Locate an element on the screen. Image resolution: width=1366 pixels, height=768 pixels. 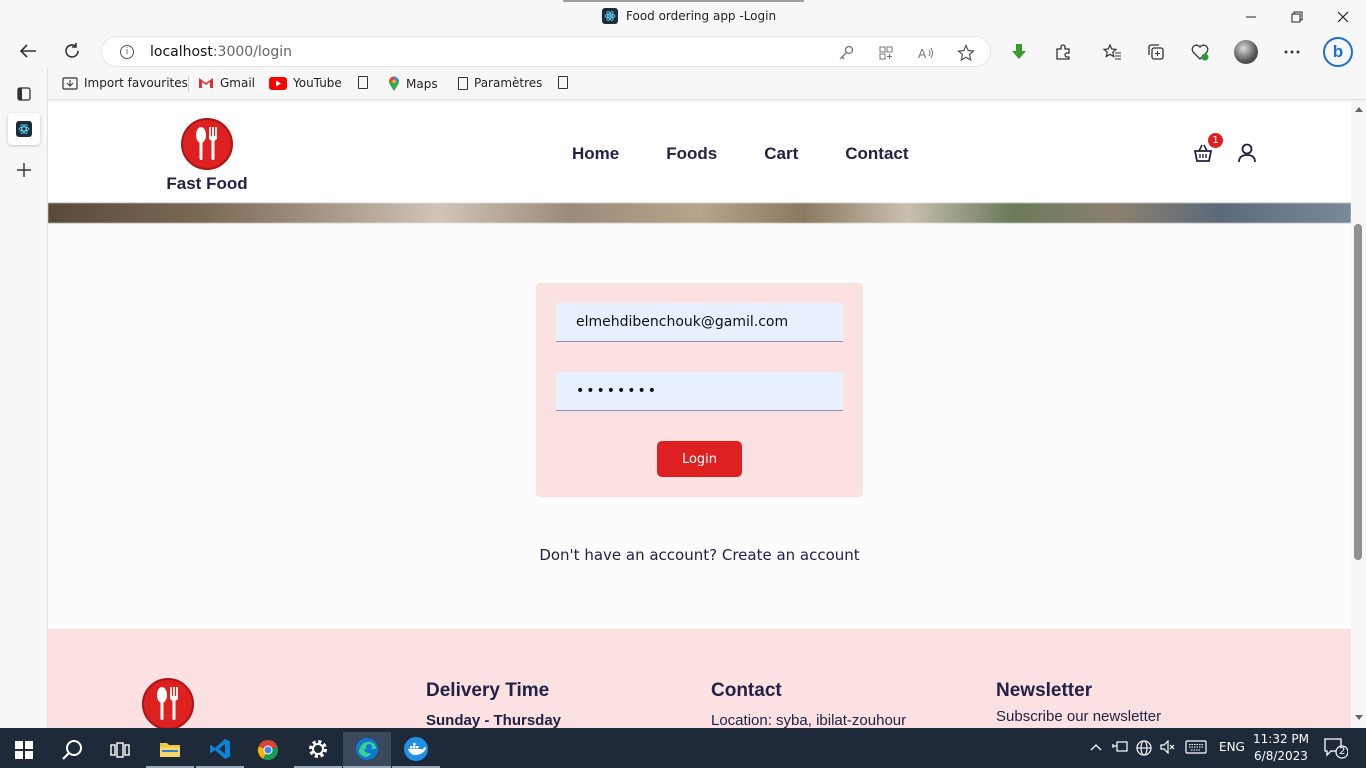
windows-taskbar: ENG 11:32 PM 6/8/2023 2 is located at coordinates (683, 748).